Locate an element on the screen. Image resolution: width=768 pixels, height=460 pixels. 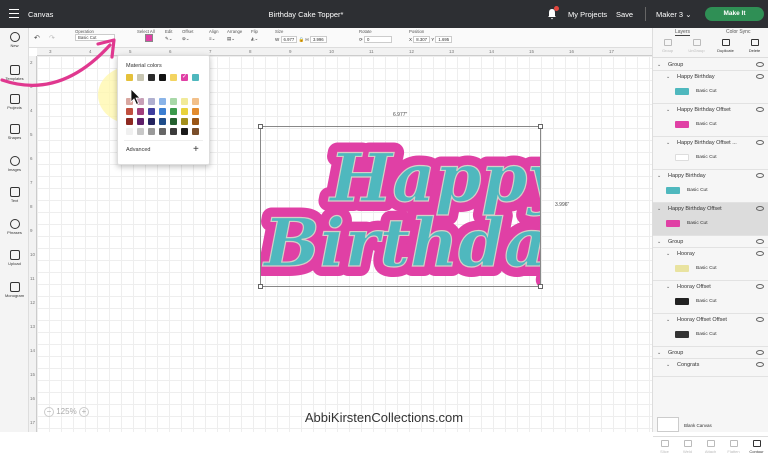
arrange-button: Arrange ▤⌄ is located at coordinates (234, 35).